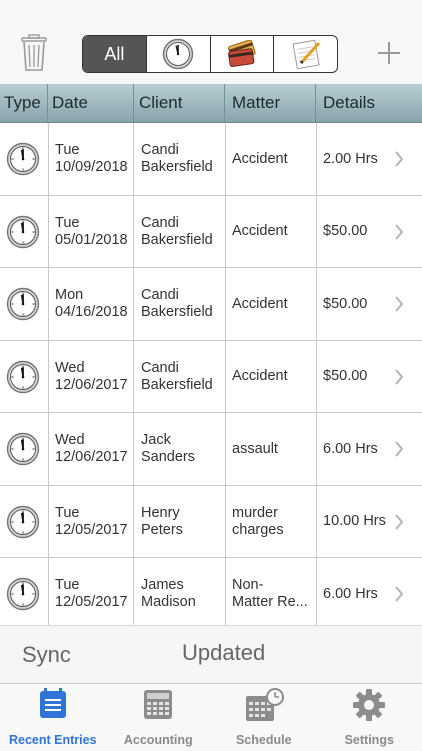 The image size is (422, 751). What do you see at coordinates (258, 530) in the screenshot?
I see `matter-line-2: charges` at bounding box center [258, 530].